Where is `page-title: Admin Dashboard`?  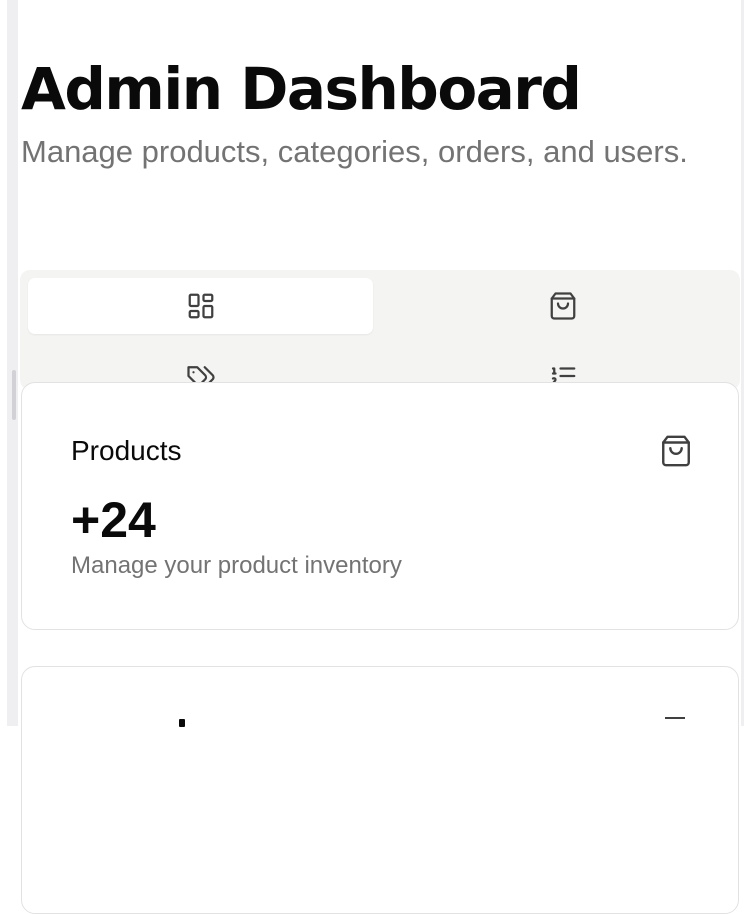 page-title: Admin Dashboard is located at coordinates (301, 89).